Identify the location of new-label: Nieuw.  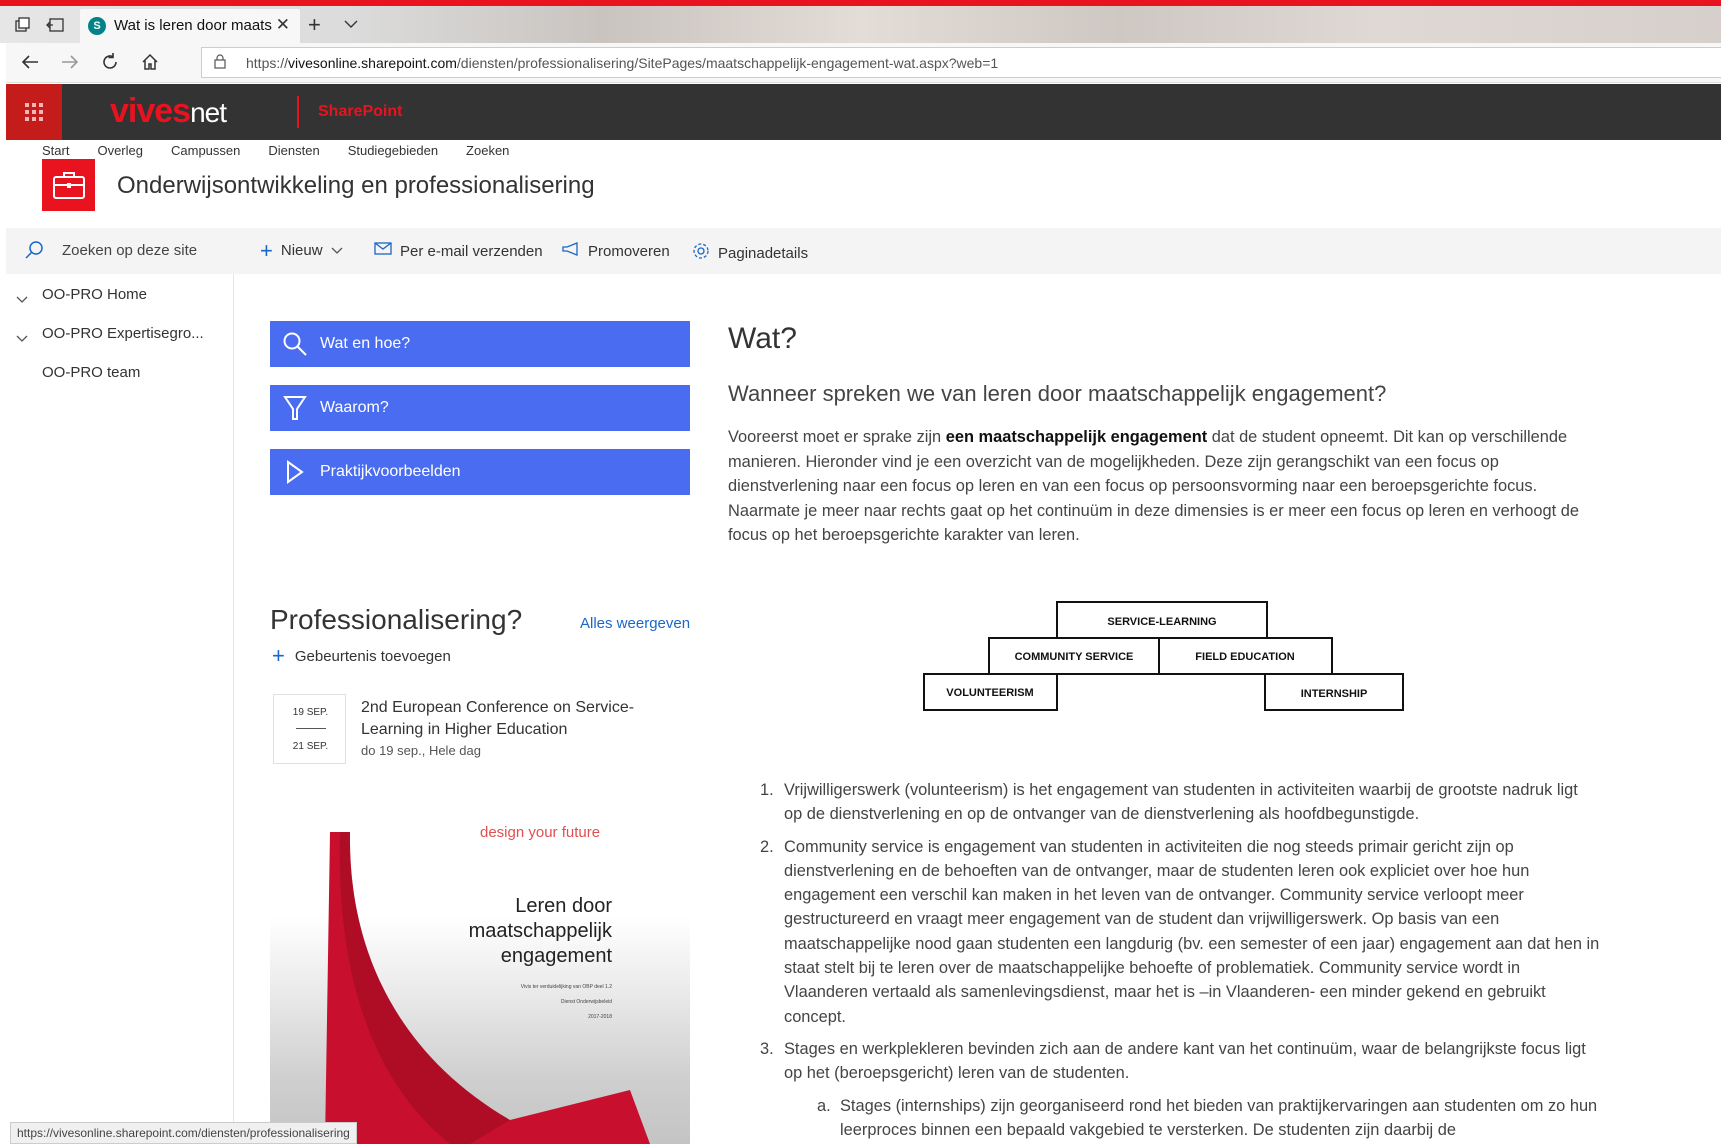
(301, 250).